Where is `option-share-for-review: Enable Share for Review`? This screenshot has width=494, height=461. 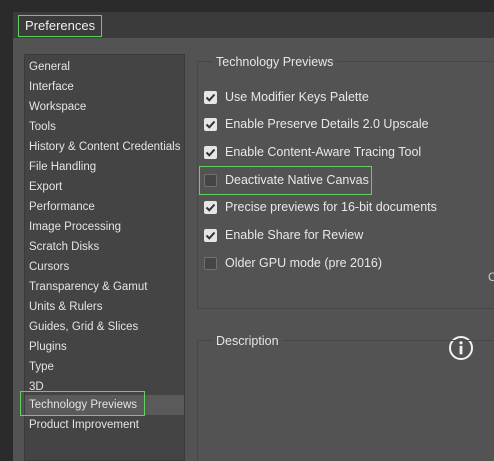
option-share-for-review: Enable Share for Review is located at coordinates (283, 235).